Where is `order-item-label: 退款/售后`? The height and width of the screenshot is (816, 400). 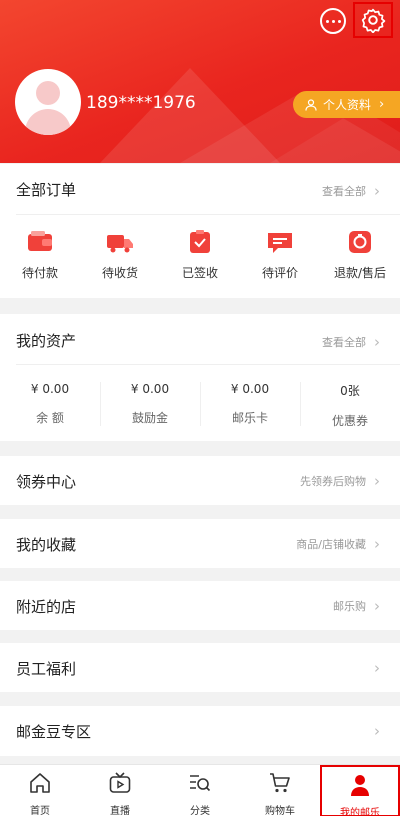
order-item-label: 退款/售后 is located at coordinates (360, 273).